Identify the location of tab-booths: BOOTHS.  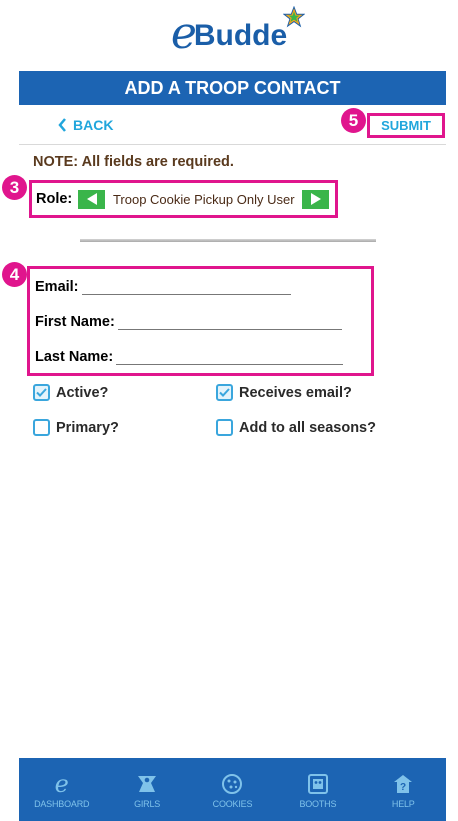
(318, 790).